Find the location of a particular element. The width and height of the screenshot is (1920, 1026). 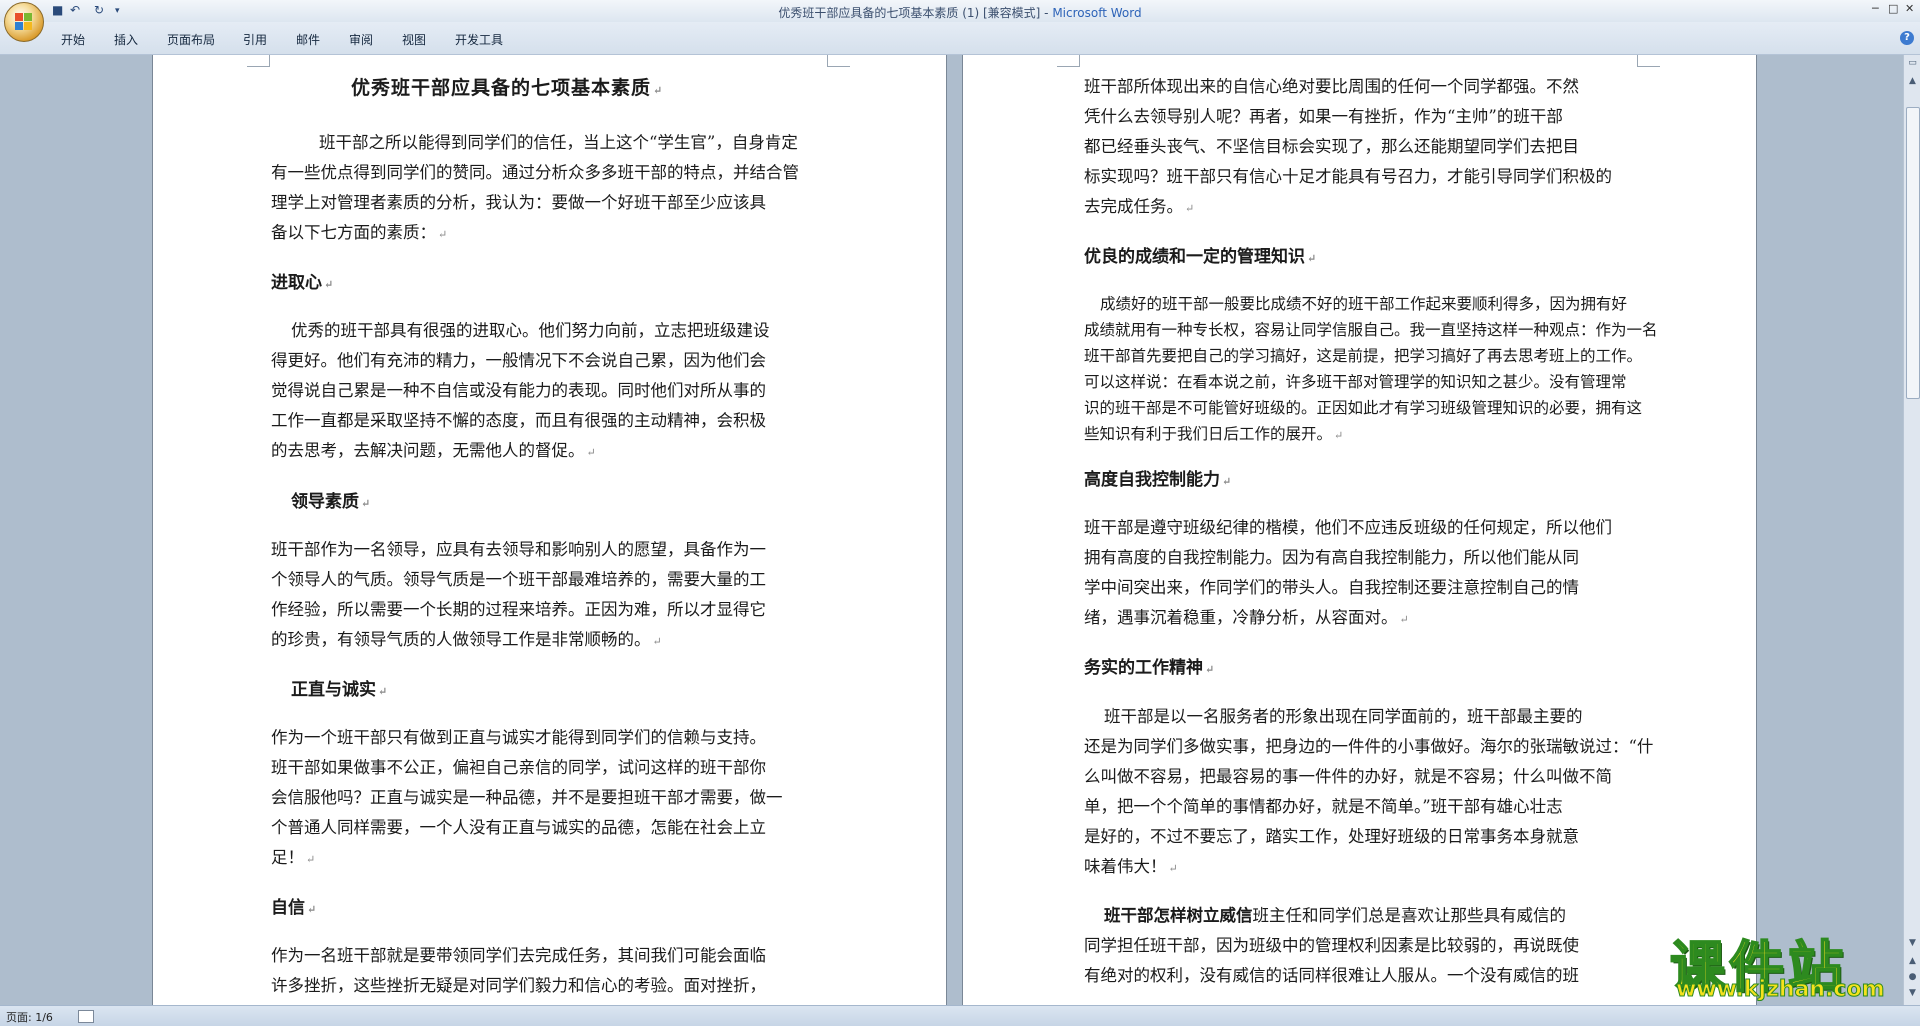

paragraph-line: 优秀的班干部具有很强的进取心。他们努力向前，立志把班级建设 is located at coordinates (530, 330).